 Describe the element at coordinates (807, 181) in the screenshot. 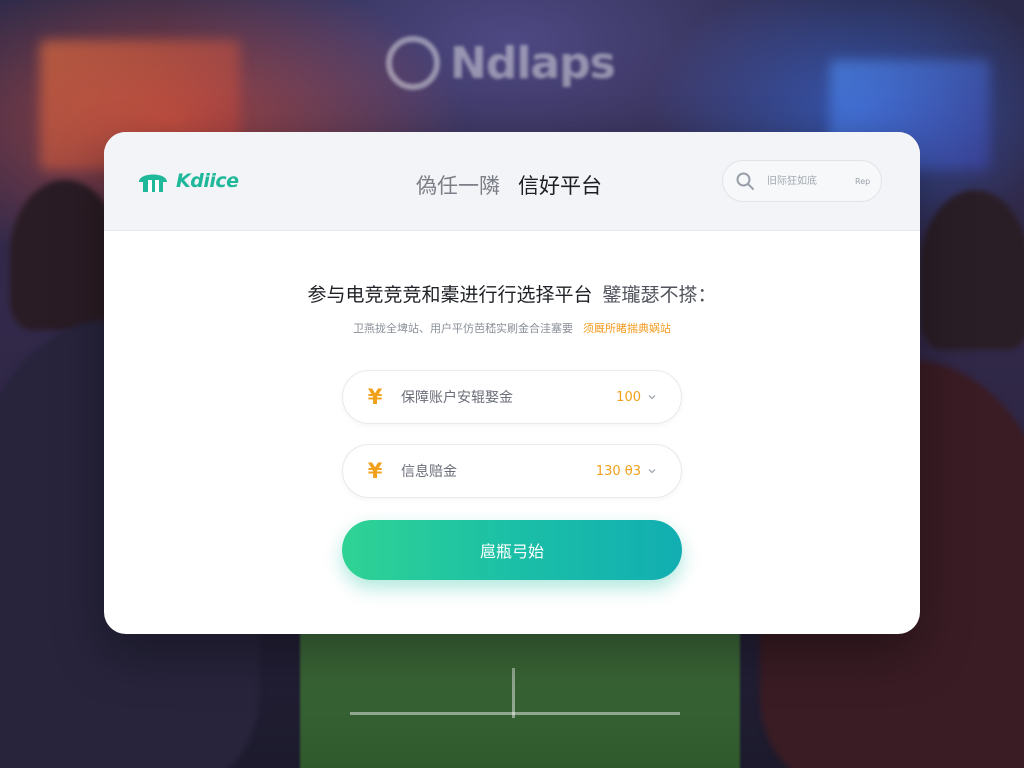

I see `search-input` at that location.